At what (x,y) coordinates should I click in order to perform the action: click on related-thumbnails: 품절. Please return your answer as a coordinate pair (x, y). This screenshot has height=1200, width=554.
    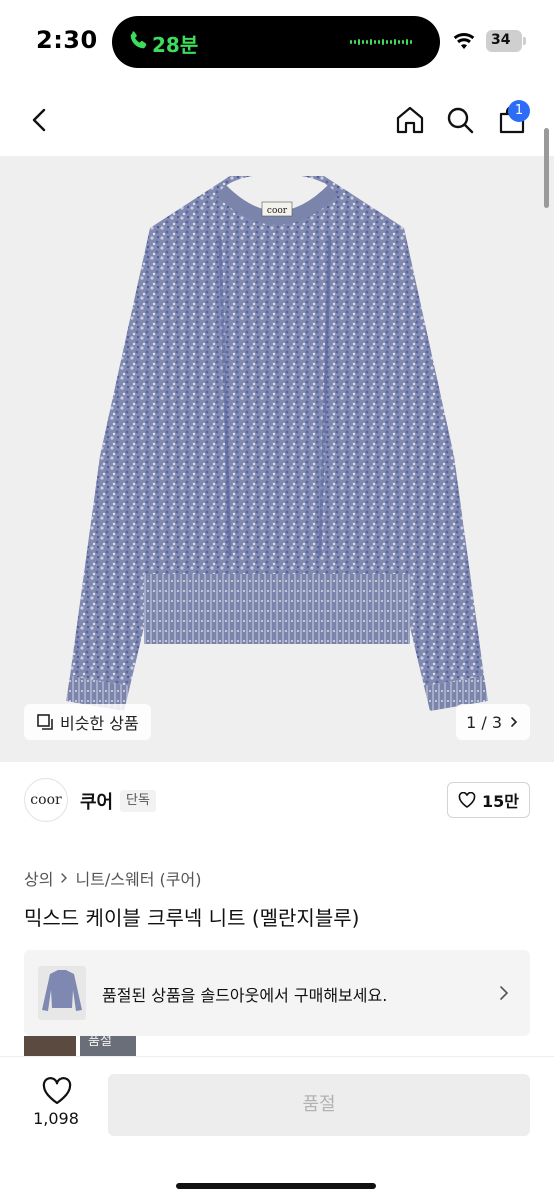
    Looking at the image, I should click on (80, 1046).